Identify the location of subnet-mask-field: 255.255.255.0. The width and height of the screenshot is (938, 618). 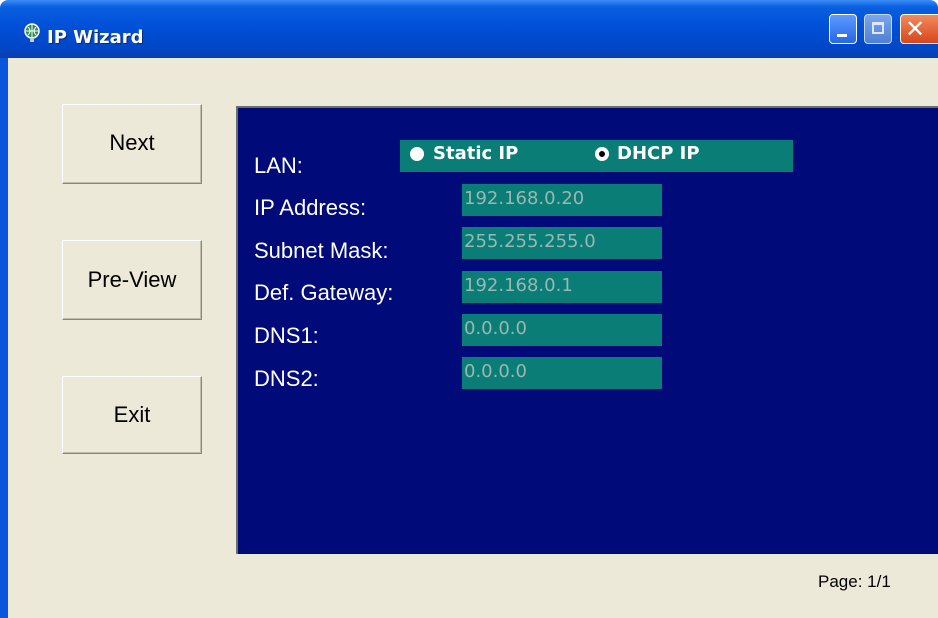
(562, 243).